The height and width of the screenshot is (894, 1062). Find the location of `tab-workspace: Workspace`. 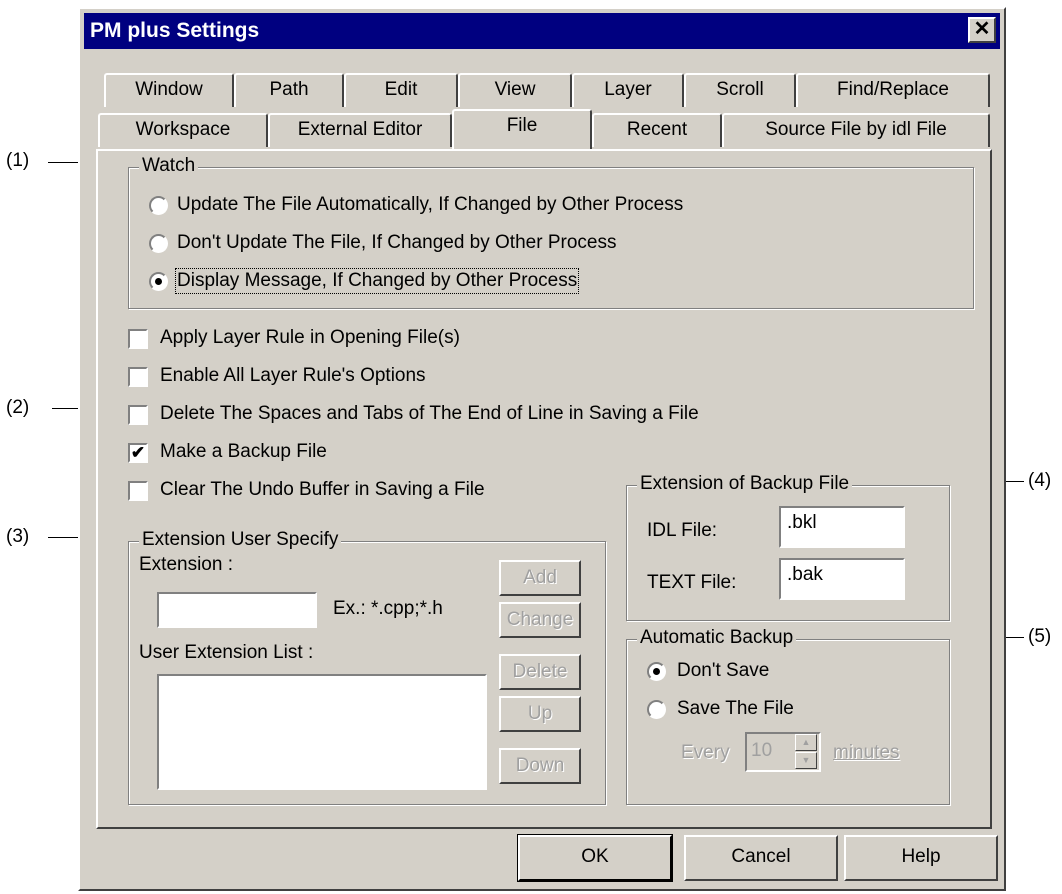

tab-workspace: Workspace is located at coordinates (183, 130).